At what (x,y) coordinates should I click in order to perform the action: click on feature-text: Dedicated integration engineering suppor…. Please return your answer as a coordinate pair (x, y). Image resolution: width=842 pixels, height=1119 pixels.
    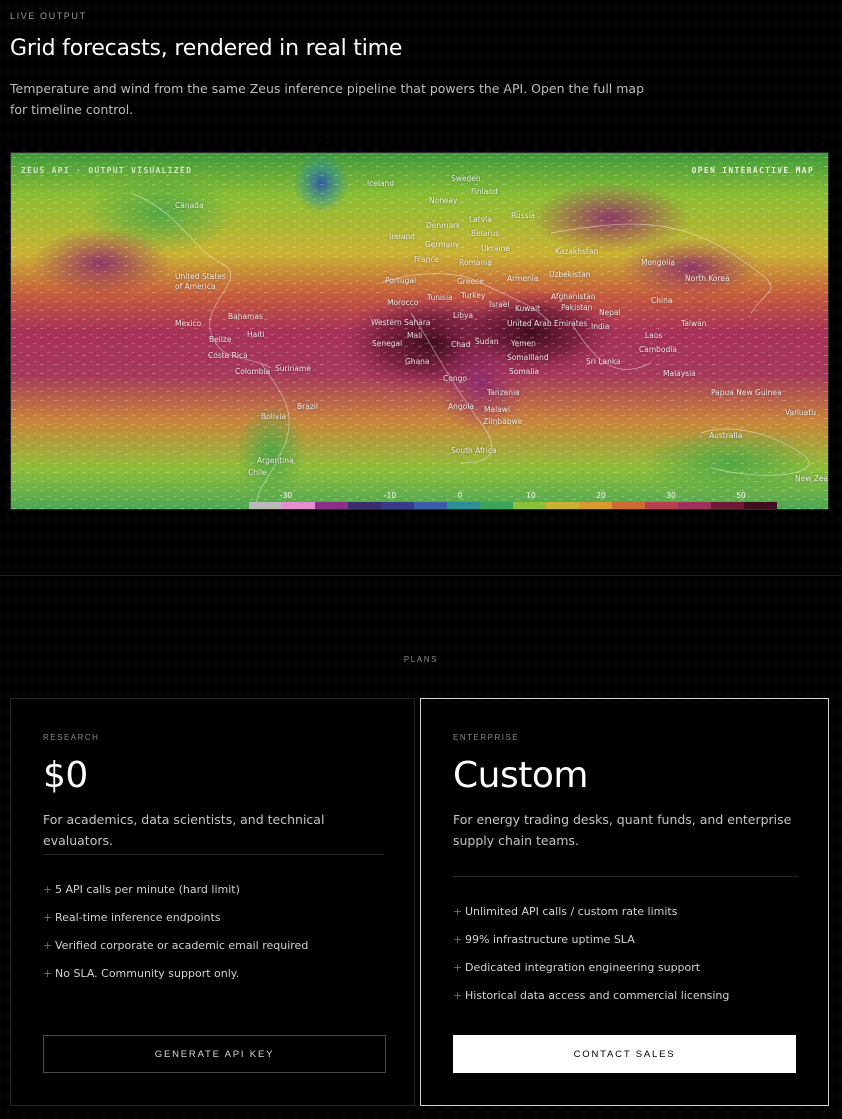
    Looking at the image, I should click on (583, 967).